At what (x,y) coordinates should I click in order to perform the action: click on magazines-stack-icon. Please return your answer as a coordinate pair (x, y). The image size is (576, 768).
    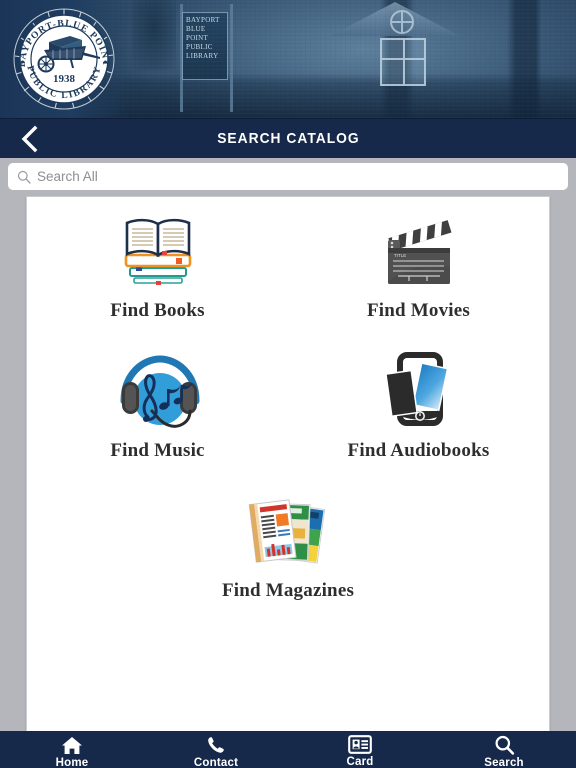
    Looking at the image, I should click on (288, 533).